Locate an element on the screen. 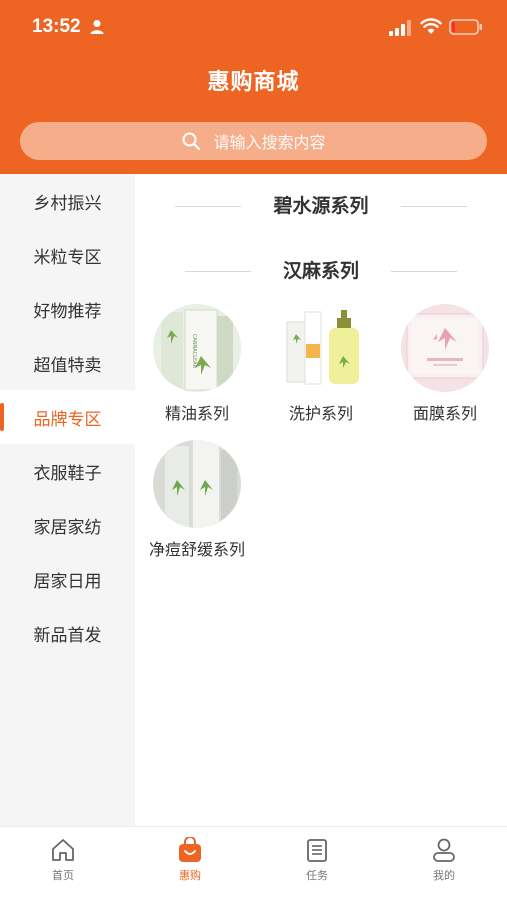 This screenshot has width=507, height=900. tab-home: 首页 is located at coordinates (63, 863).